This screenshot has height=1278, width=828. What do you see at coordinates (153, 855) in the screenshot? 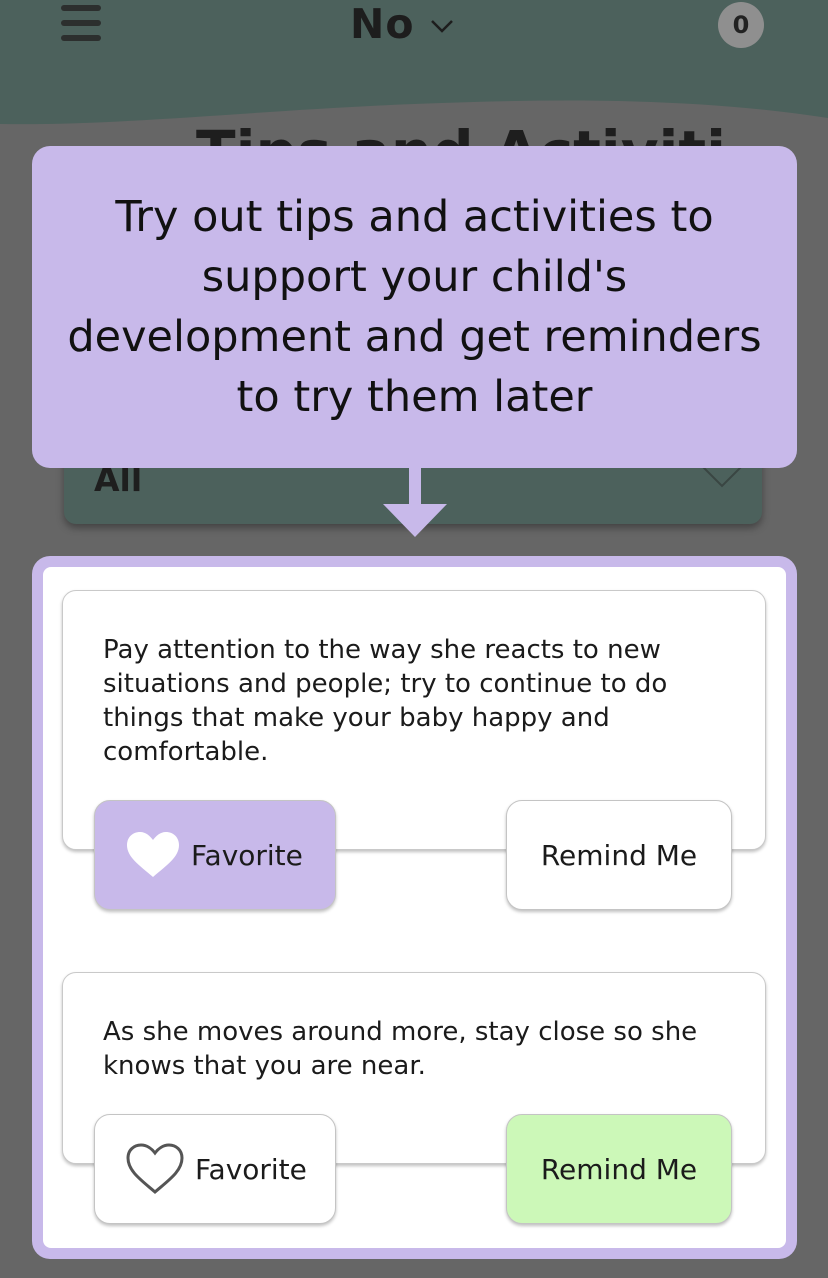
I see `heart-filled-icon` at bounding box center [153, 855].